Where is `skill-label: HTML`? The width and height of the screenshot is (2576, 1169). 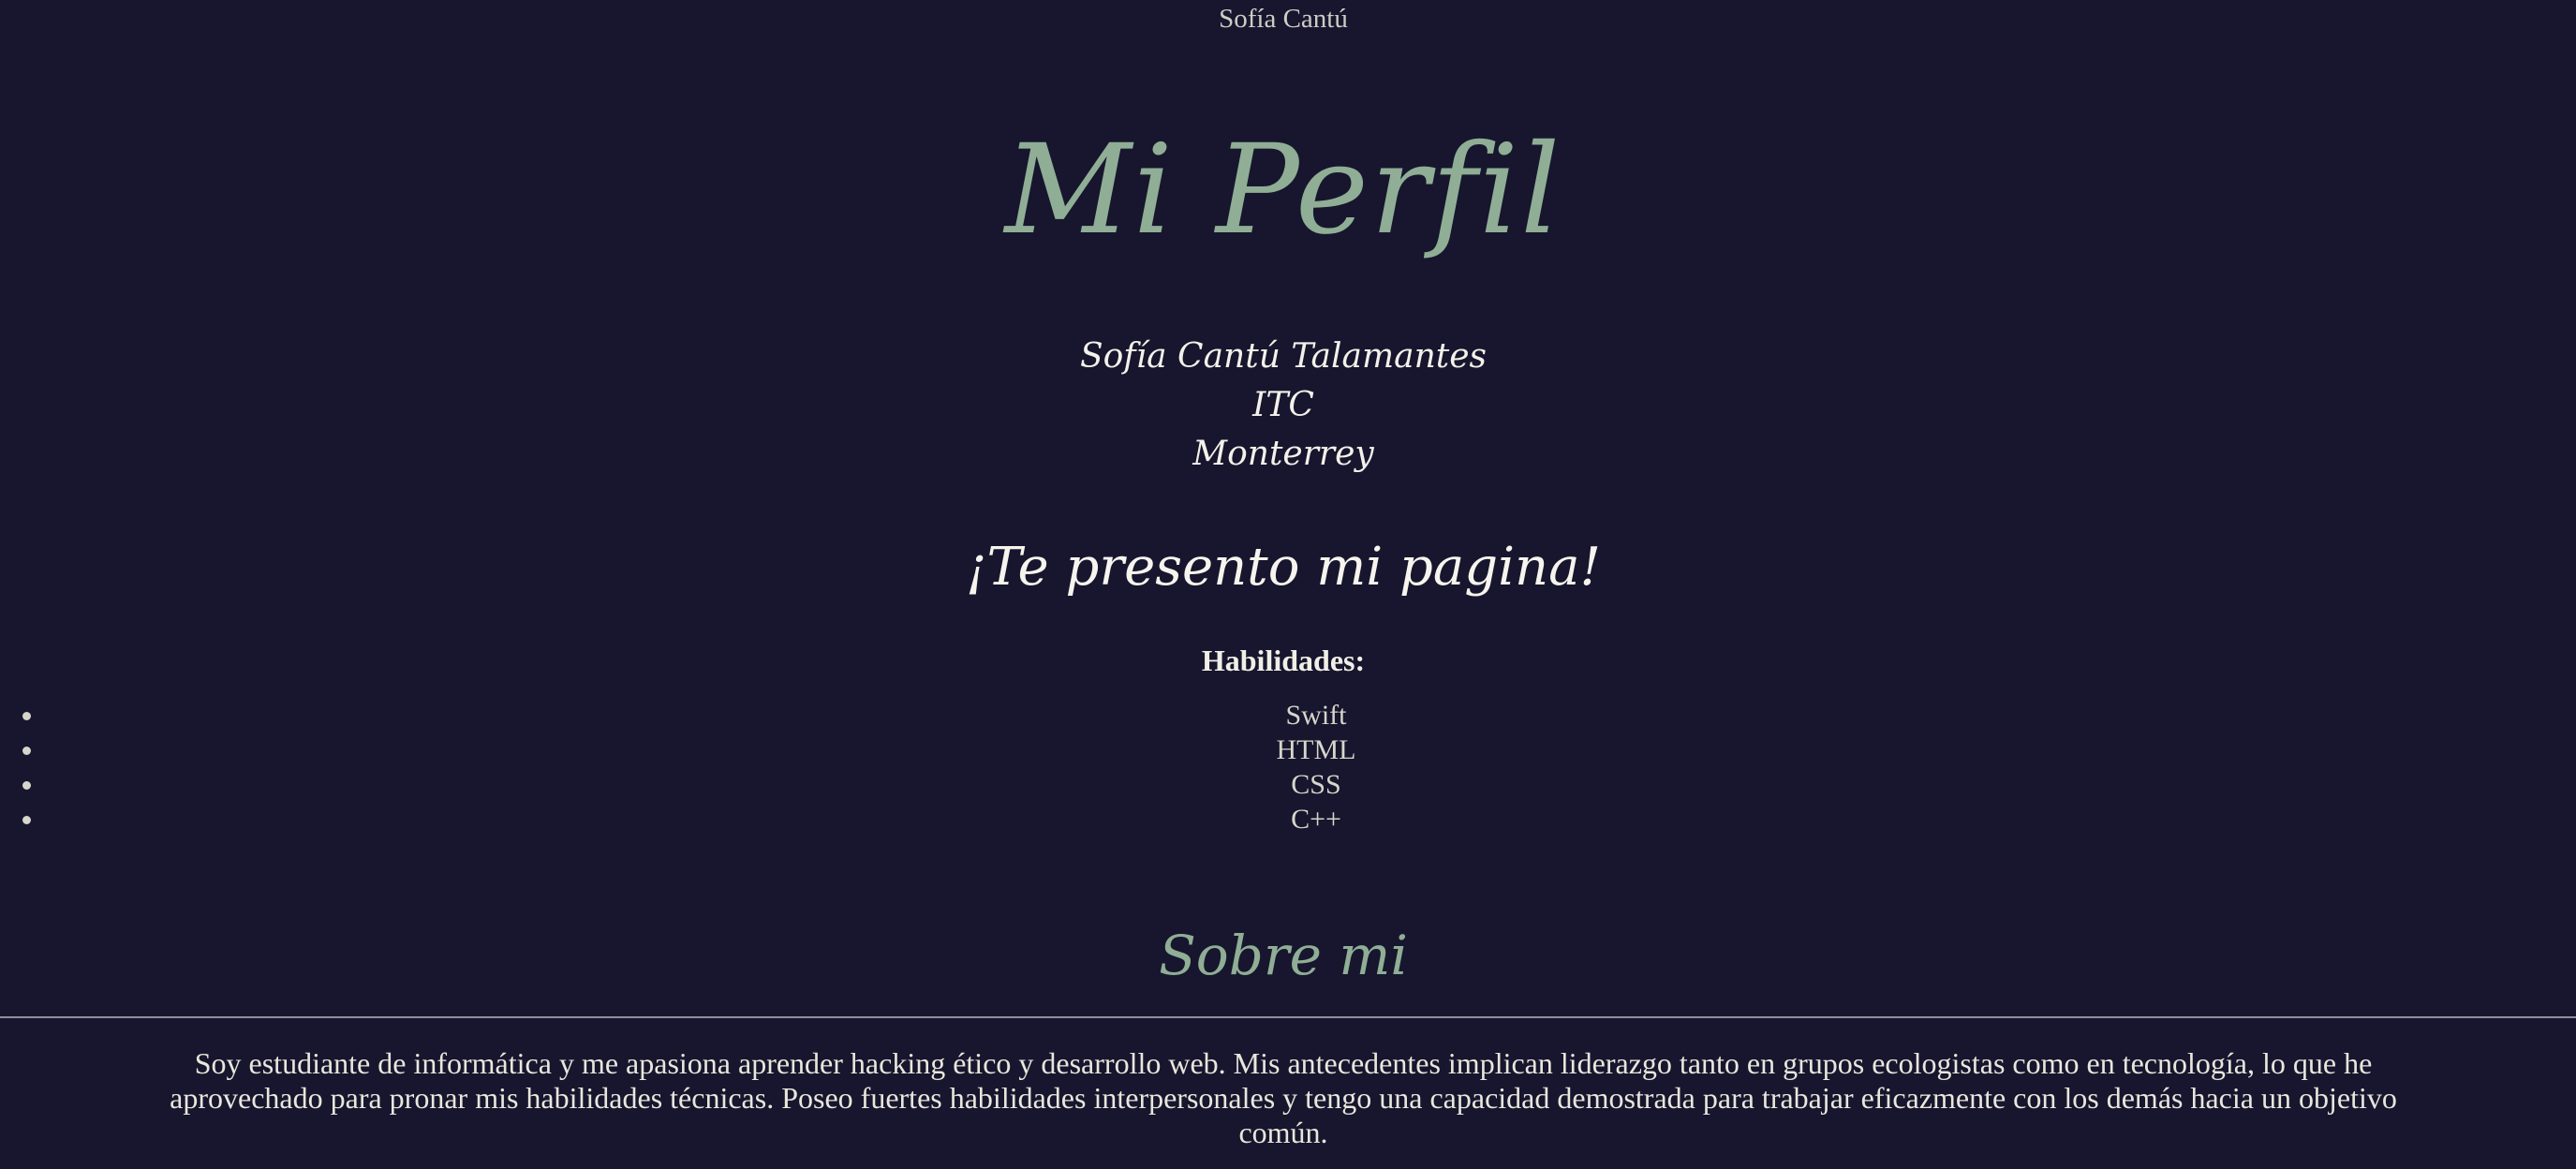 skill-label: HTML is located at coordinates (1316, 749).